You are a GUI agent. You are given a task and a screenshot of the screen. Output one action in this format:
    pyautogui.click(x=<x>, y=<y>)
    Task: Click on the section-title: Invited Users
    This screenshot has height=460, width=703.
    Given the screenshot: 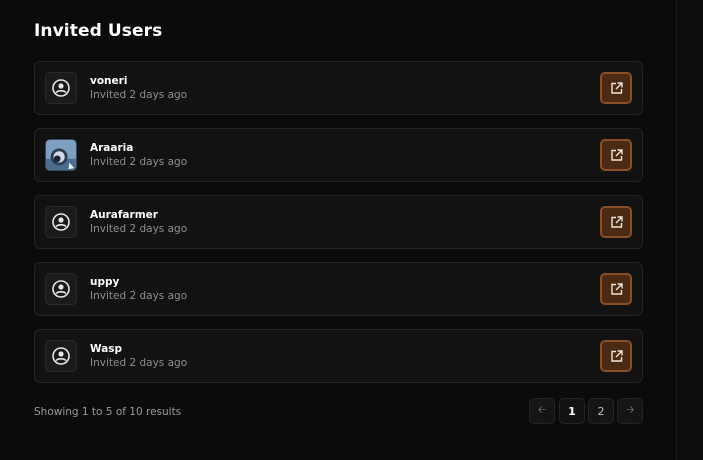 What is the action you would take?
    pyautogui.click(x=98, y=31)
    